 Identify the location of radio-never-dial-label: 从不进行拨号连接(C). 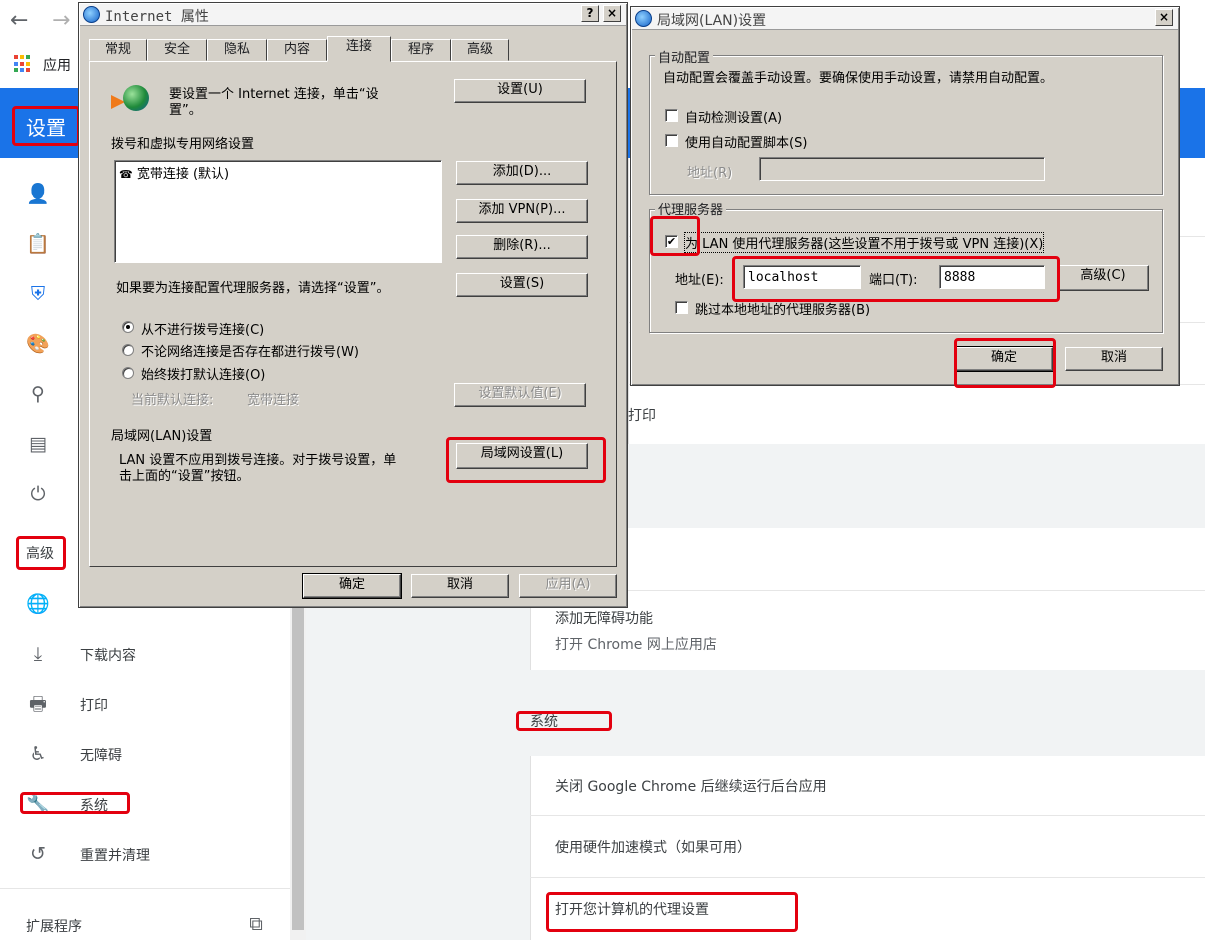
(202, 328).